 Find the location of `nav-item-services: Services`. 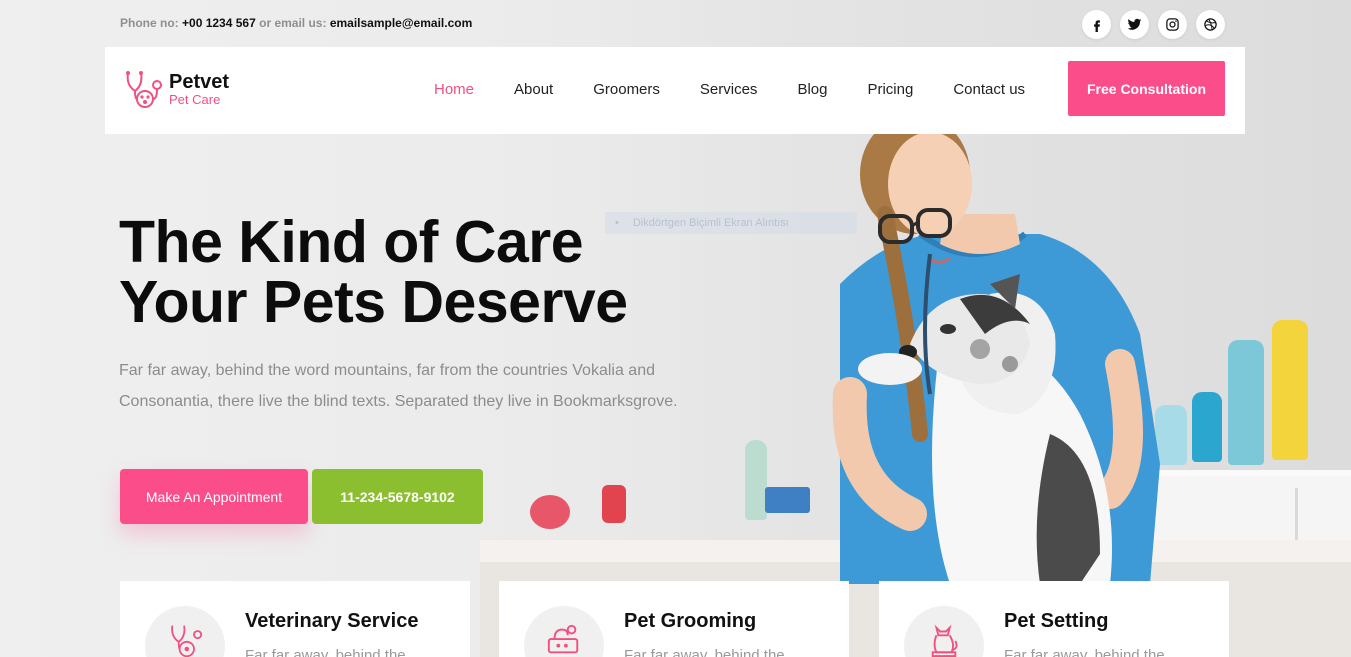

nav-item-services: Services is located at coordinates (729, 89).